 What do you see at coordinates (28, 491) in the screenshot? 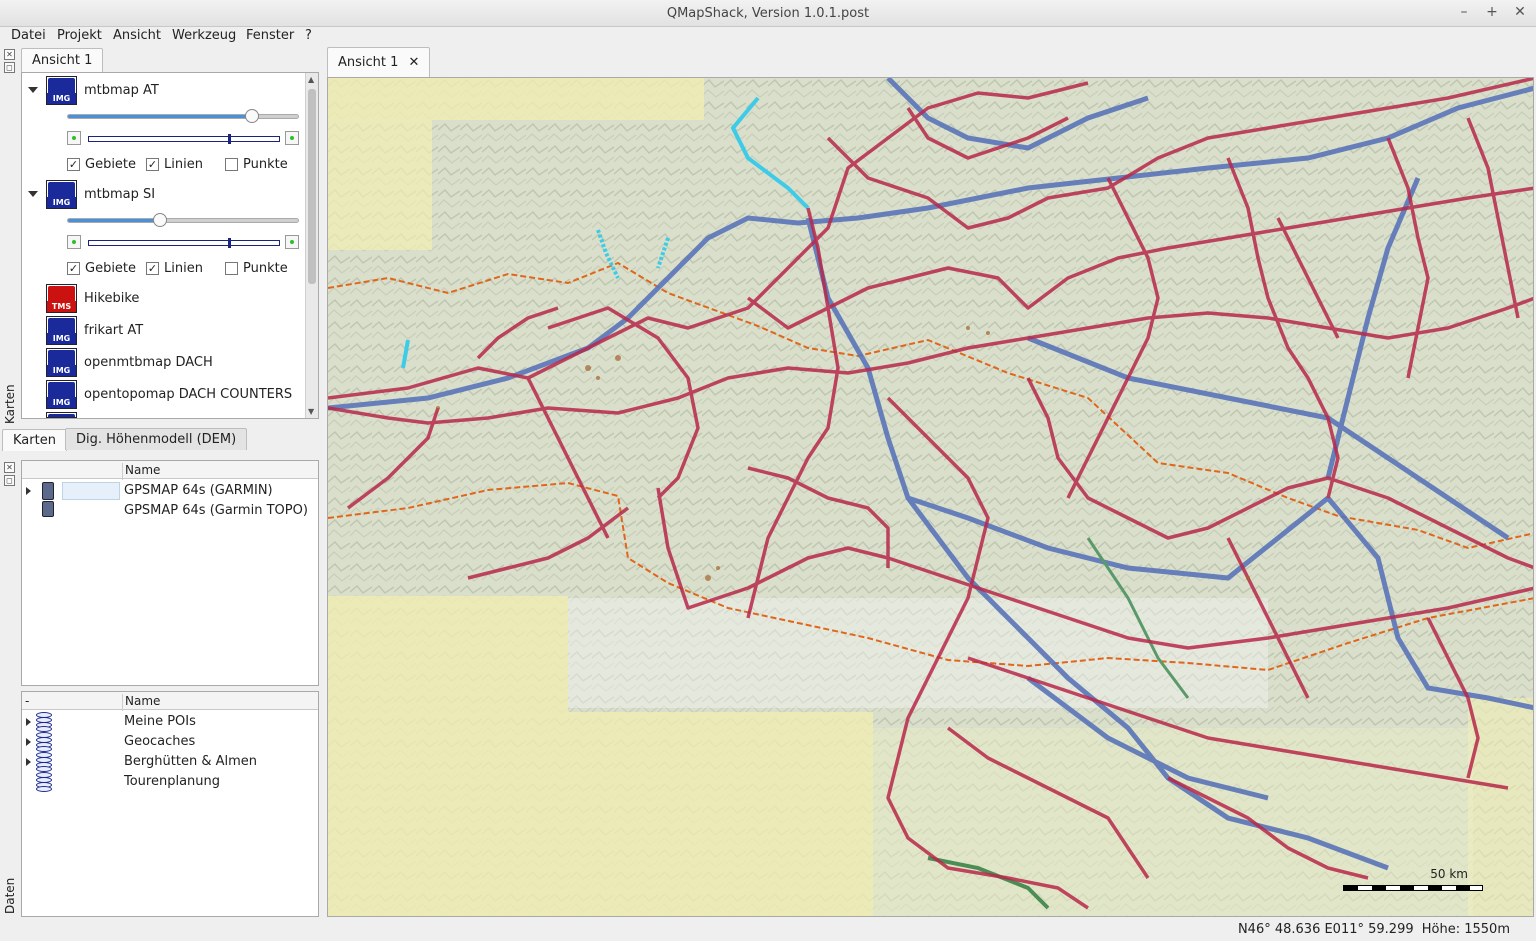
I see `expand-device-icon` at bounding box center [28, 491].